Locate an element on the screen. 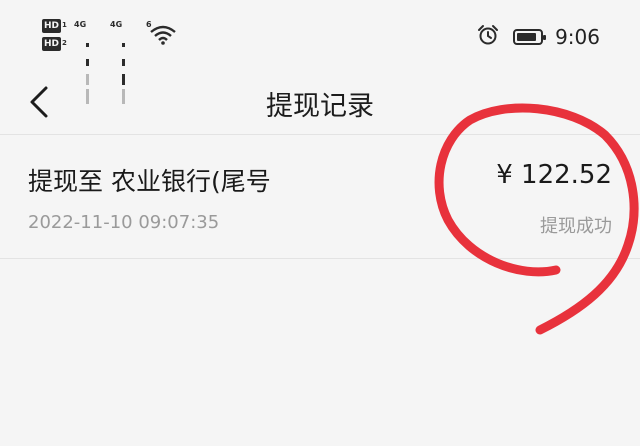  record-divider is located at coordinates (320, 258).